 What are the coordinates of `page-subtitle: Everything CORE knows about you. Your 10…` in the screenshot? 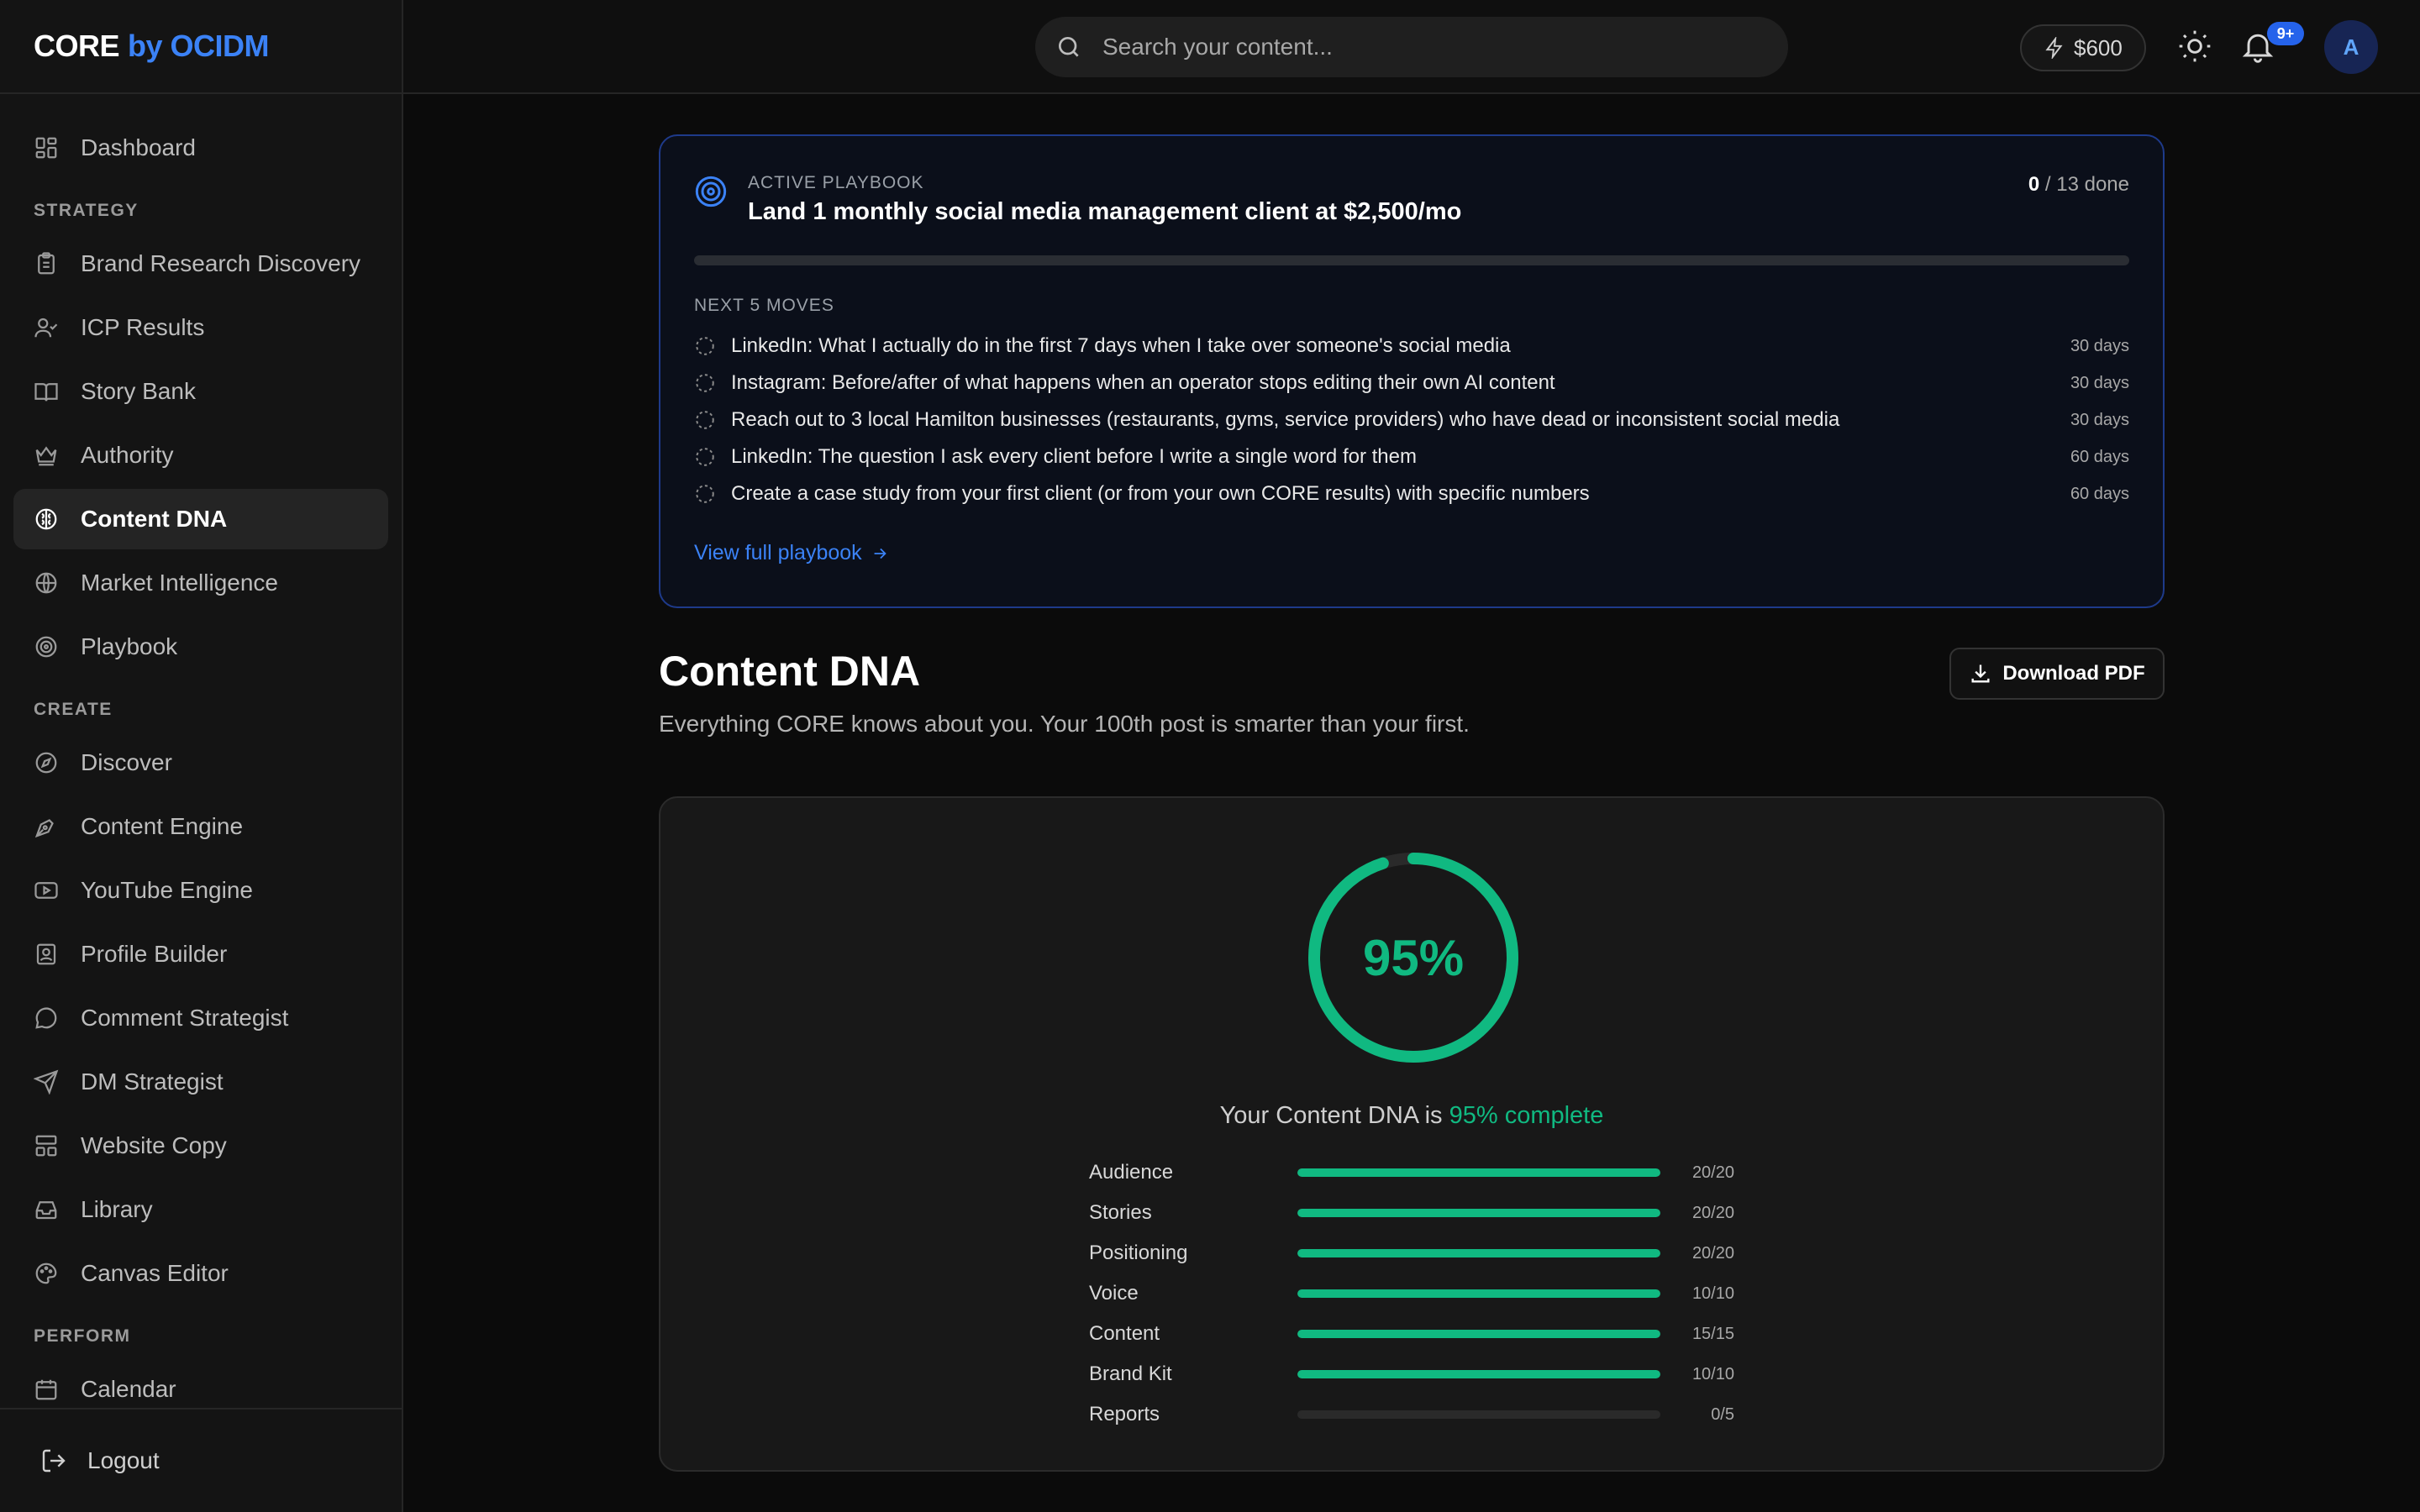 It's located at (1064, 724).